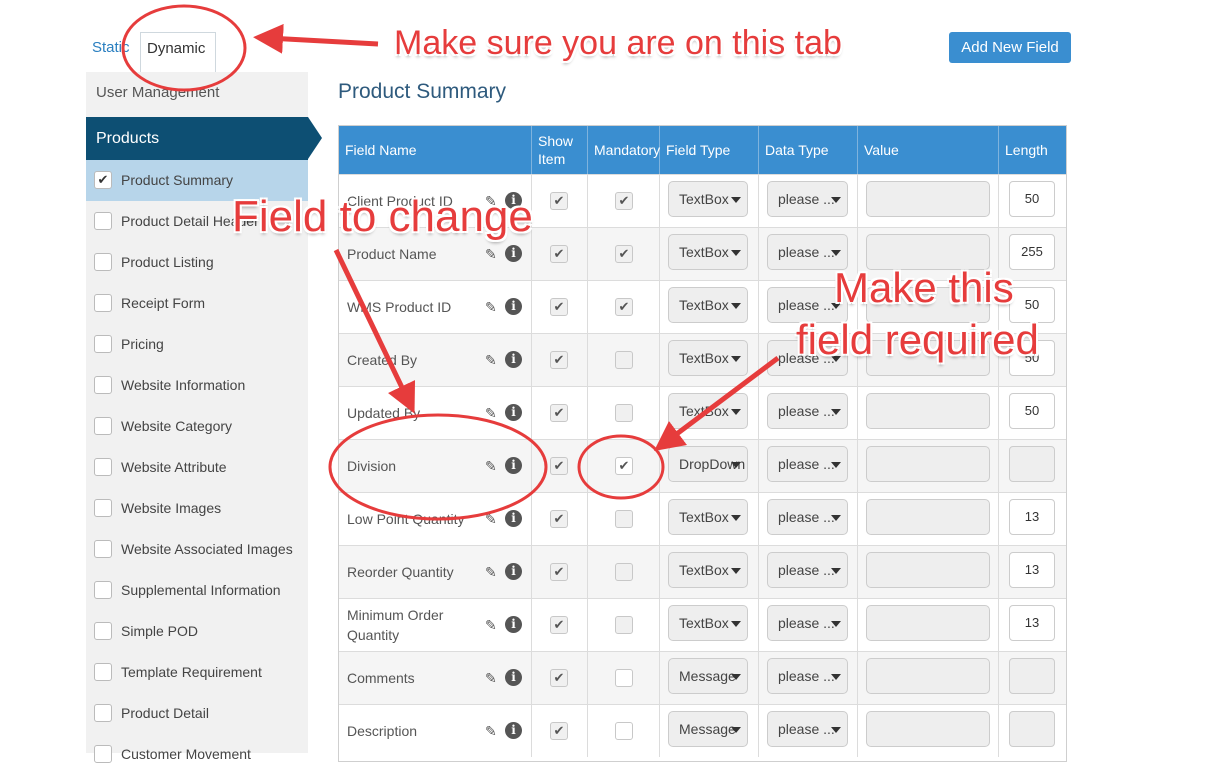  Describe the element at coordinates (624, 150) in the screenshot. I see `column-header-mandatory: Mandatory` at that location.